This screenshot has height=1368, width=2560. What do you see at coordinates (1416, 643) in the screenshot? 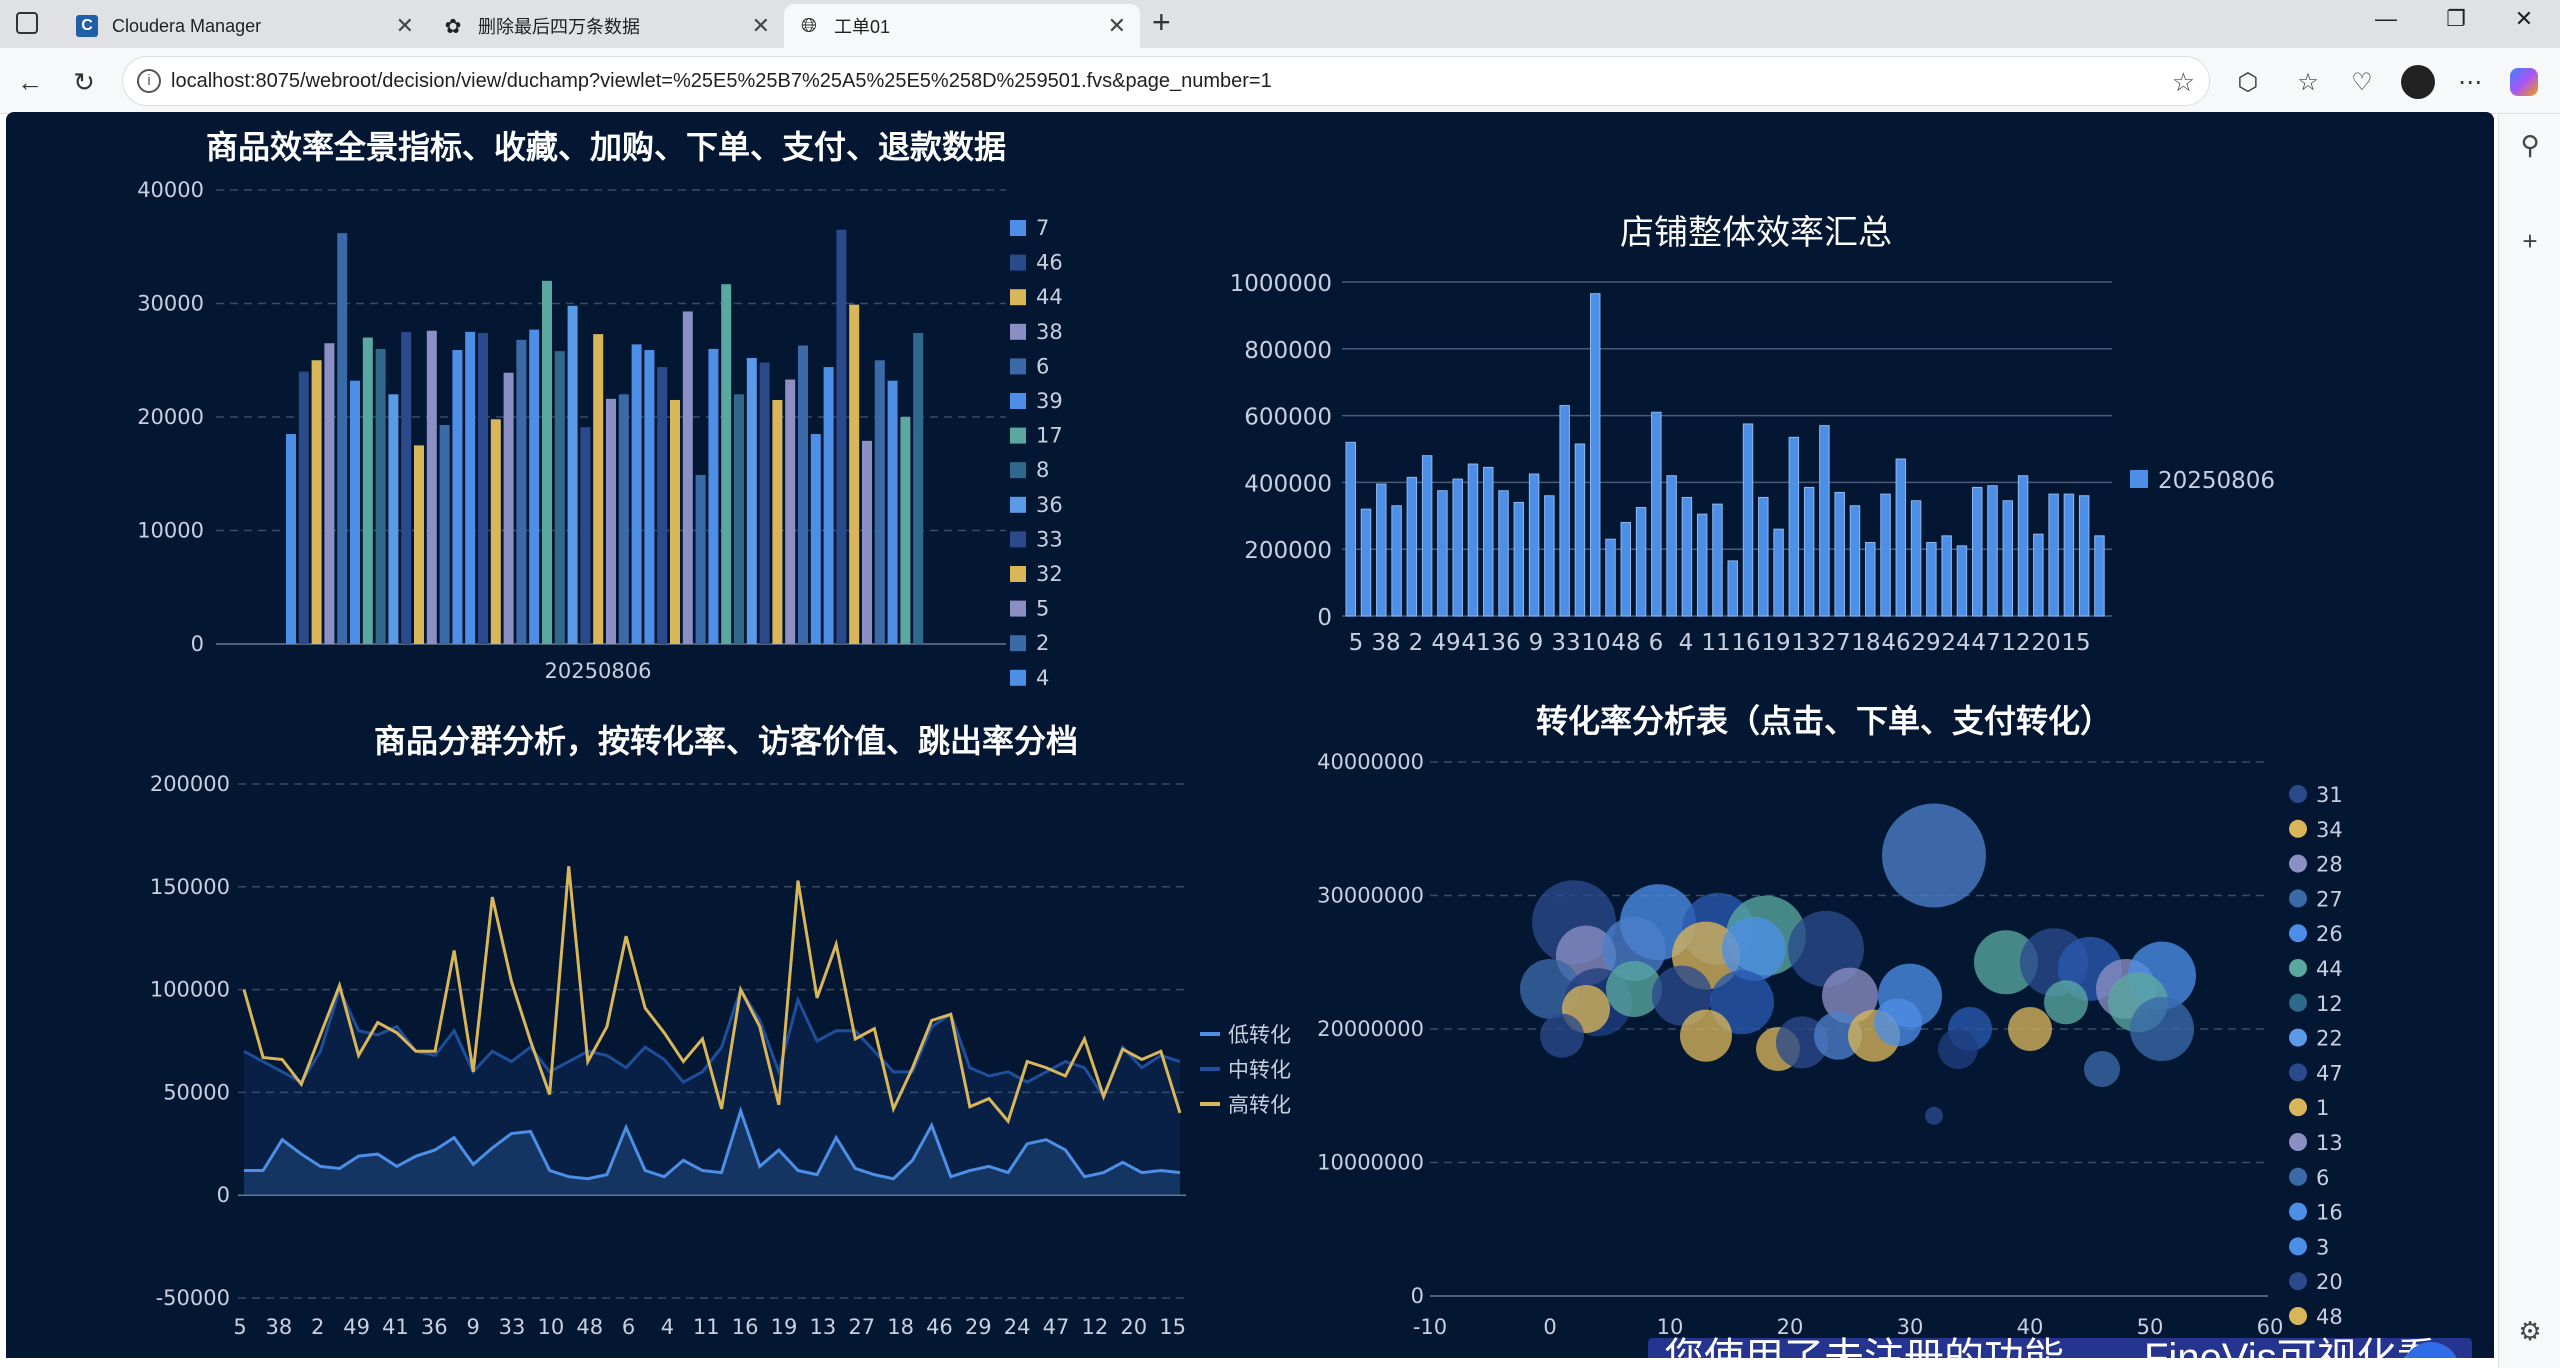
I see `chart2-x-tick: 2` at bounding box center [1416, 643].